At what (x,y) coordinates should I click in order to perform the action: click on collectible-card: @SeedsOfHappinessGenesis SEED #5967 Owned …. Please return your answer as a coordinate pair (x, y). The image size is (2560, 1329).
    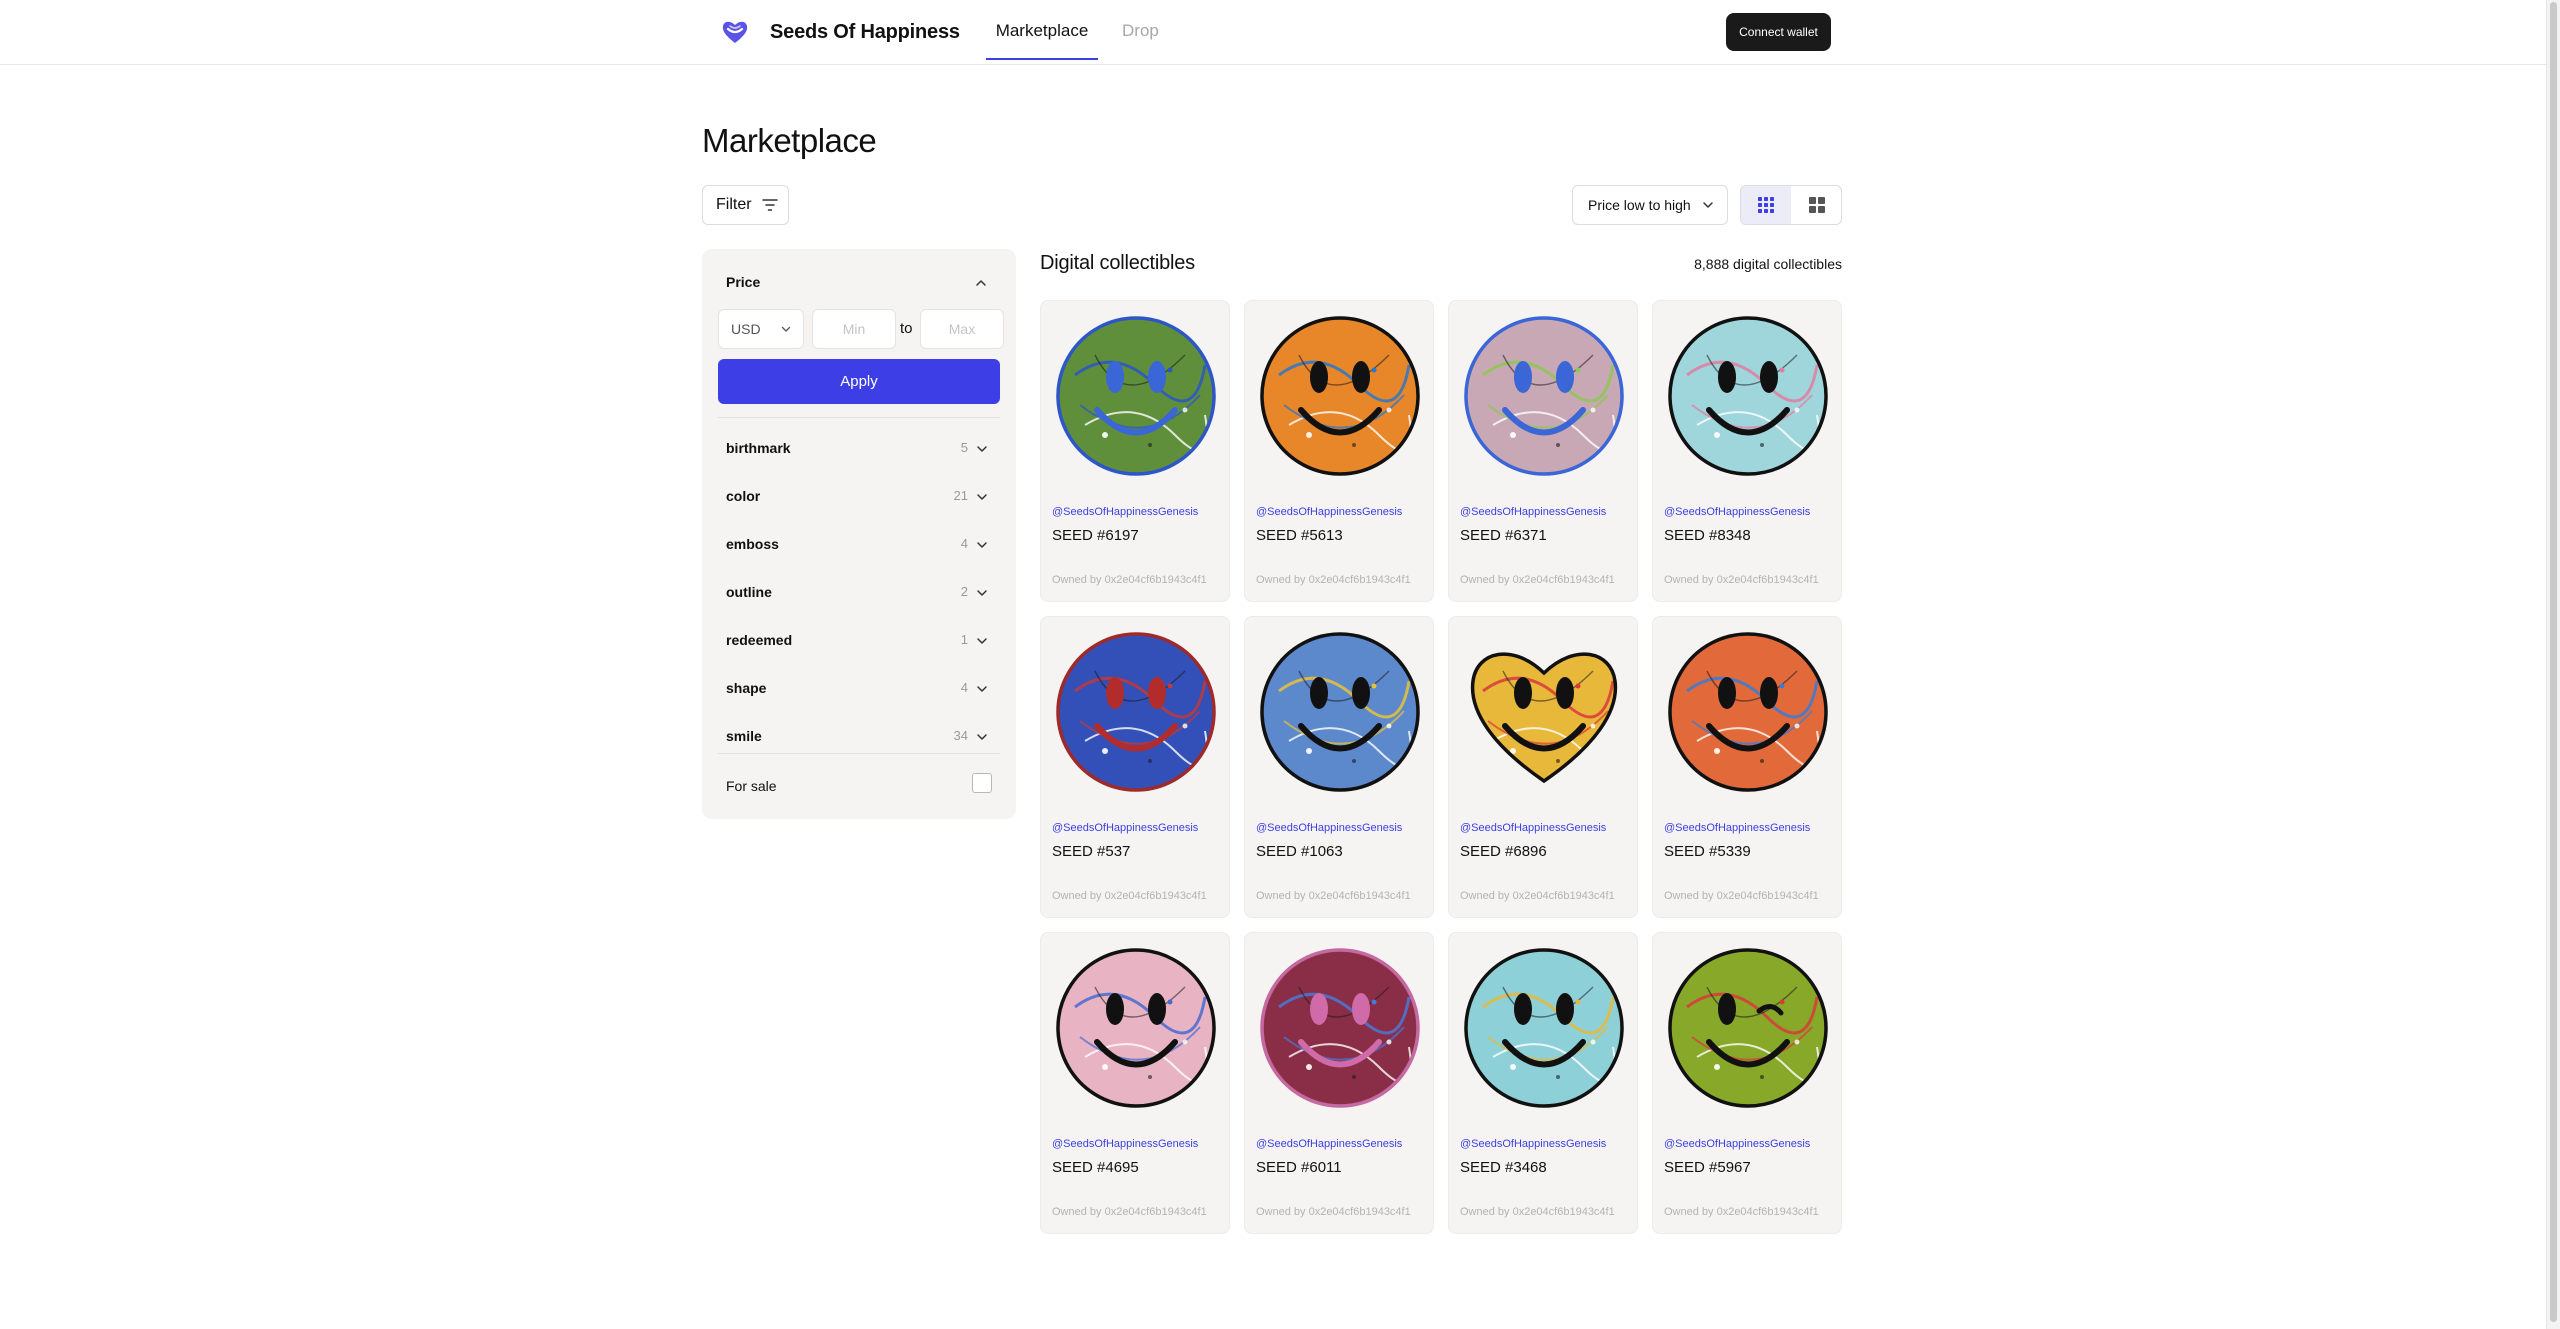
    Looking at the image, I should click on (1747, 1083).